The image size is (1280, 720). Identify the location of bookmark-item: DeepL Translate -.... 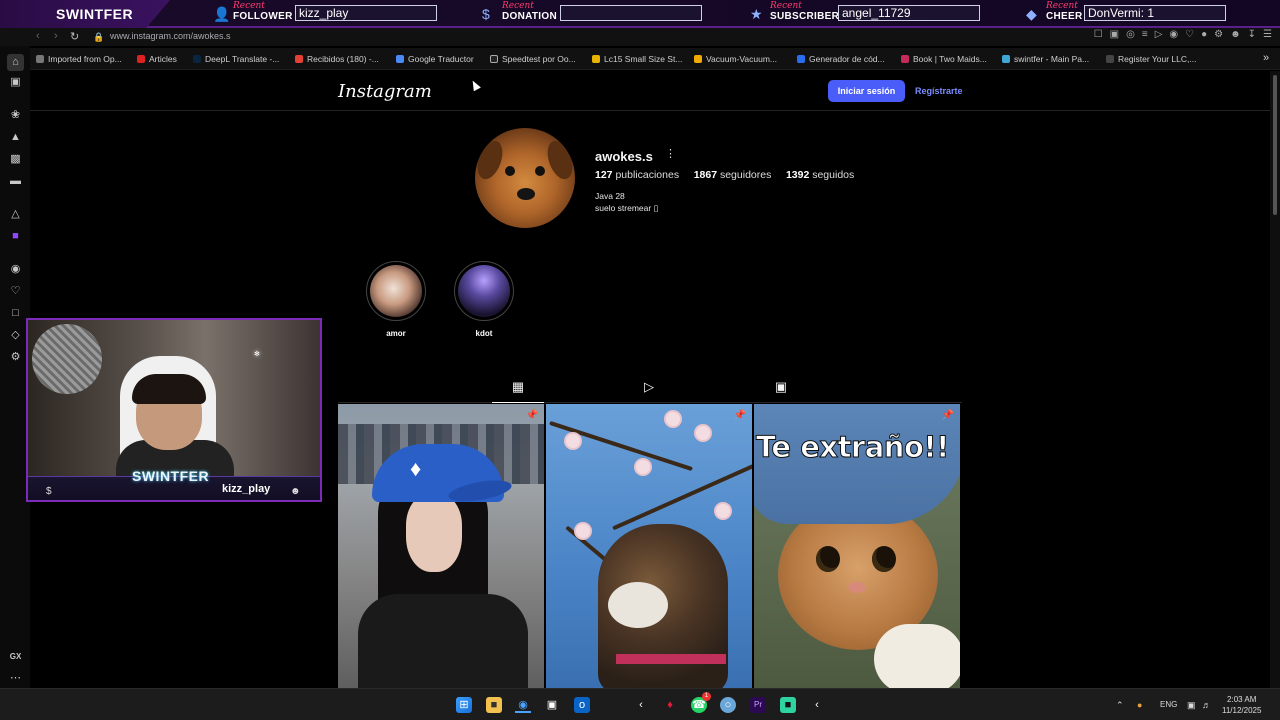
(236, 59).